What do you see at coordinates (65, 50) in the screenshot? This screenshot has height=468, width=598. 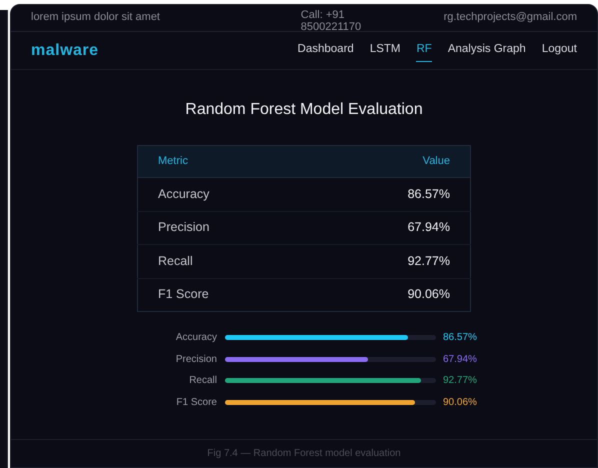 I see `brand-logo: malware` at bounding box center [65, 50].